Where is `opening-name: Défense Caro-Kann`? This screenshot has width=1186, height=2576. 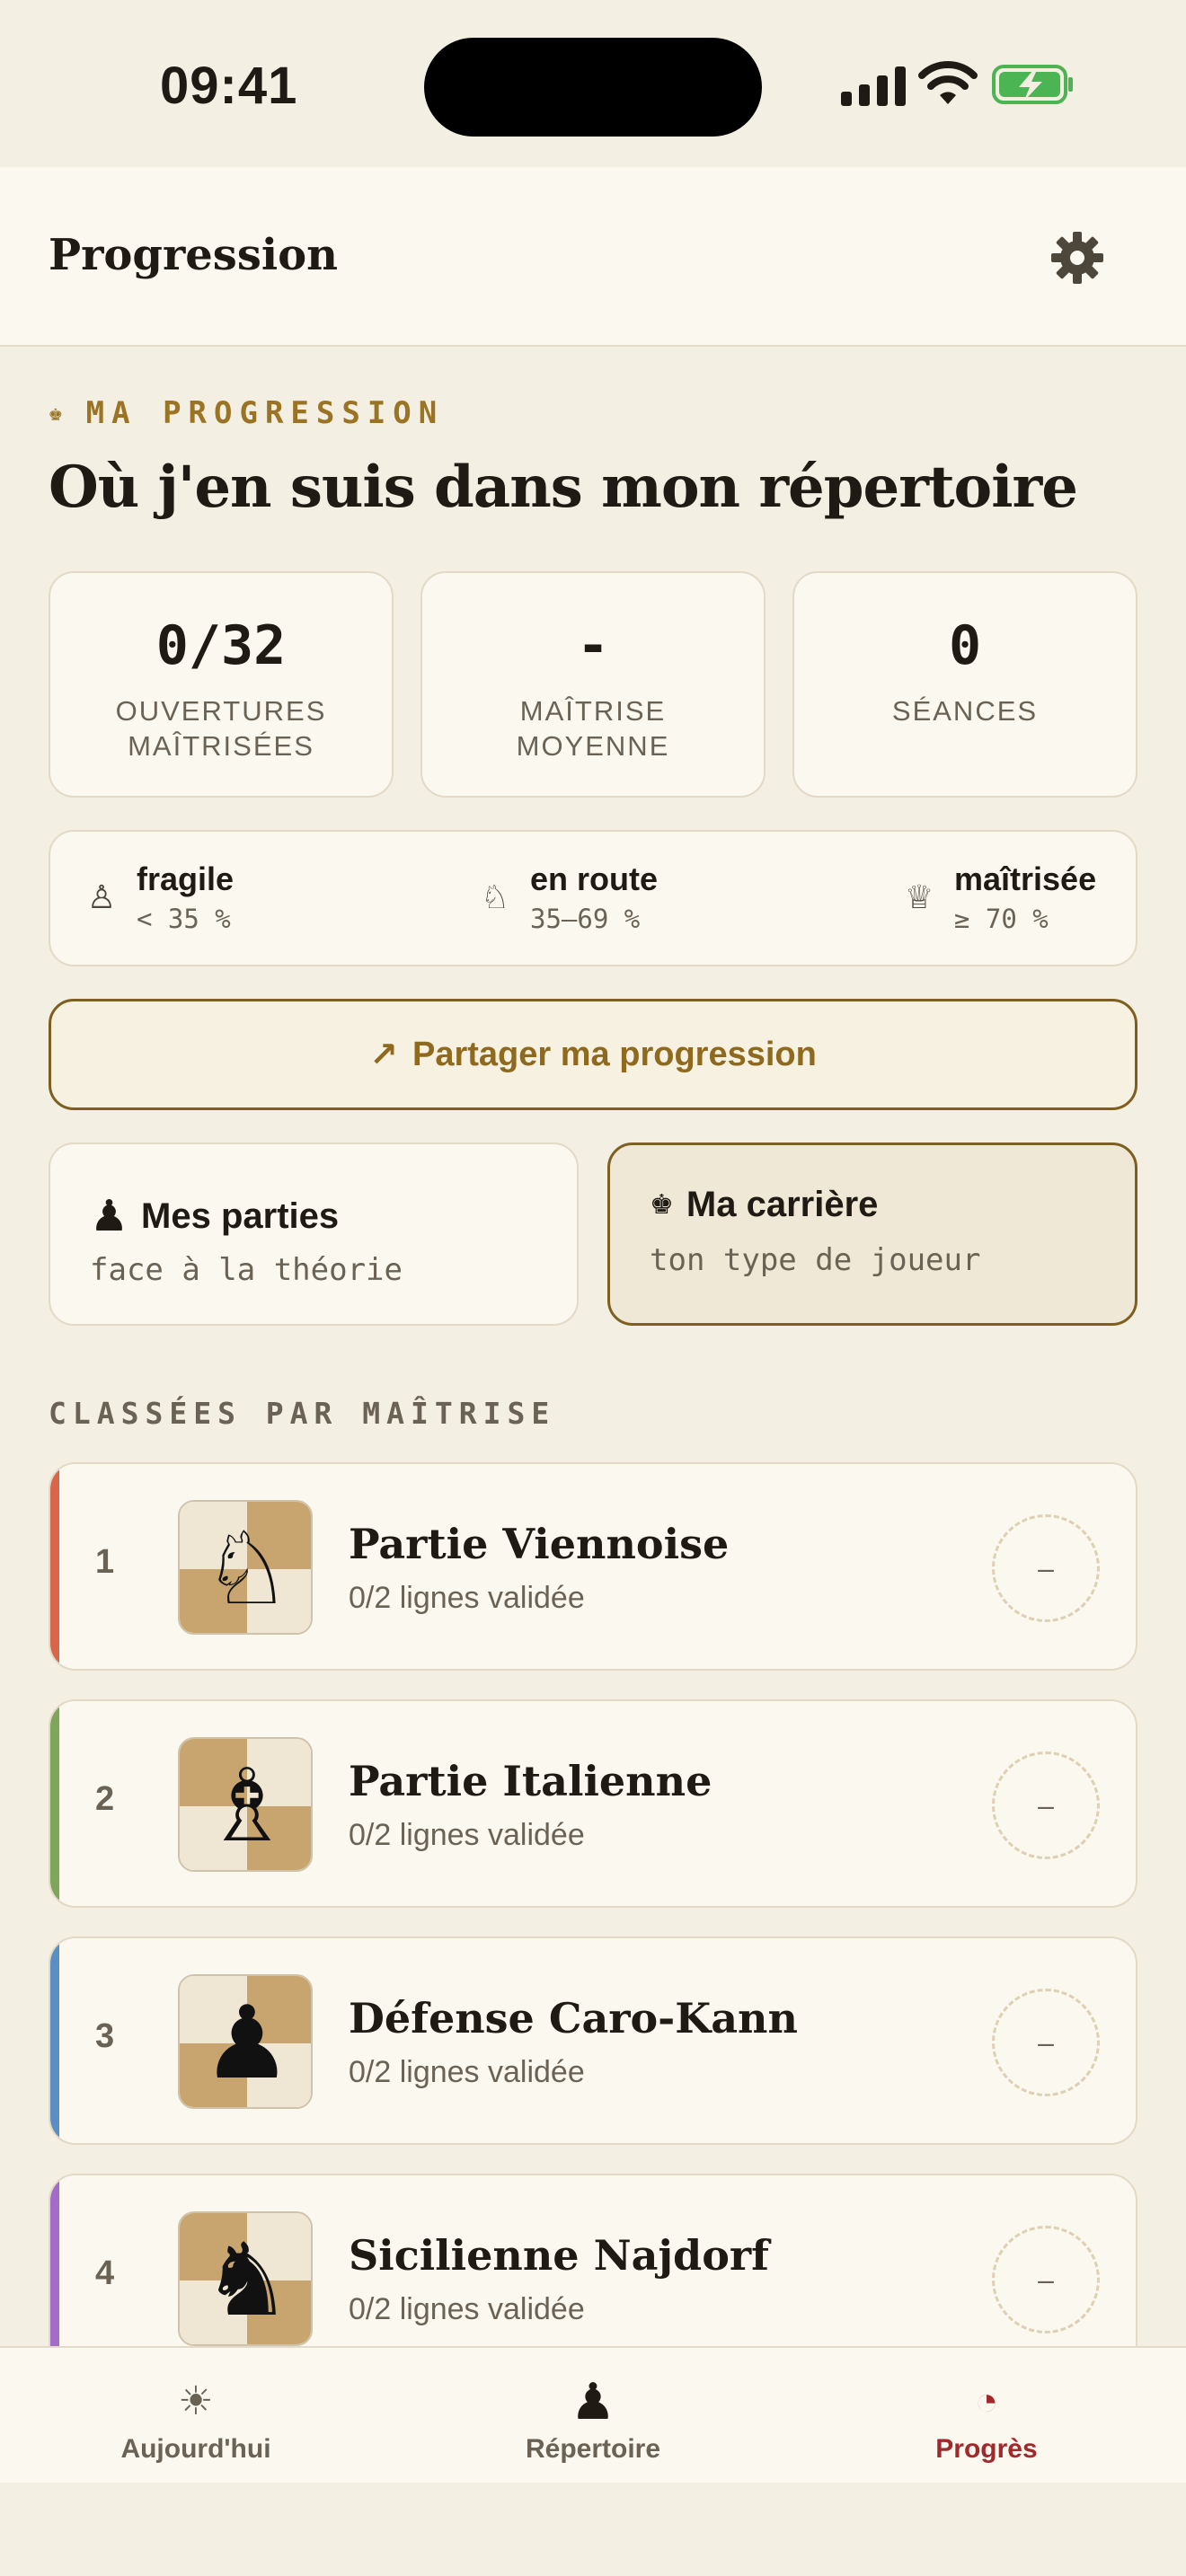
opening-name: Défense Caro-Kann is located at coordinates (573, 2018).